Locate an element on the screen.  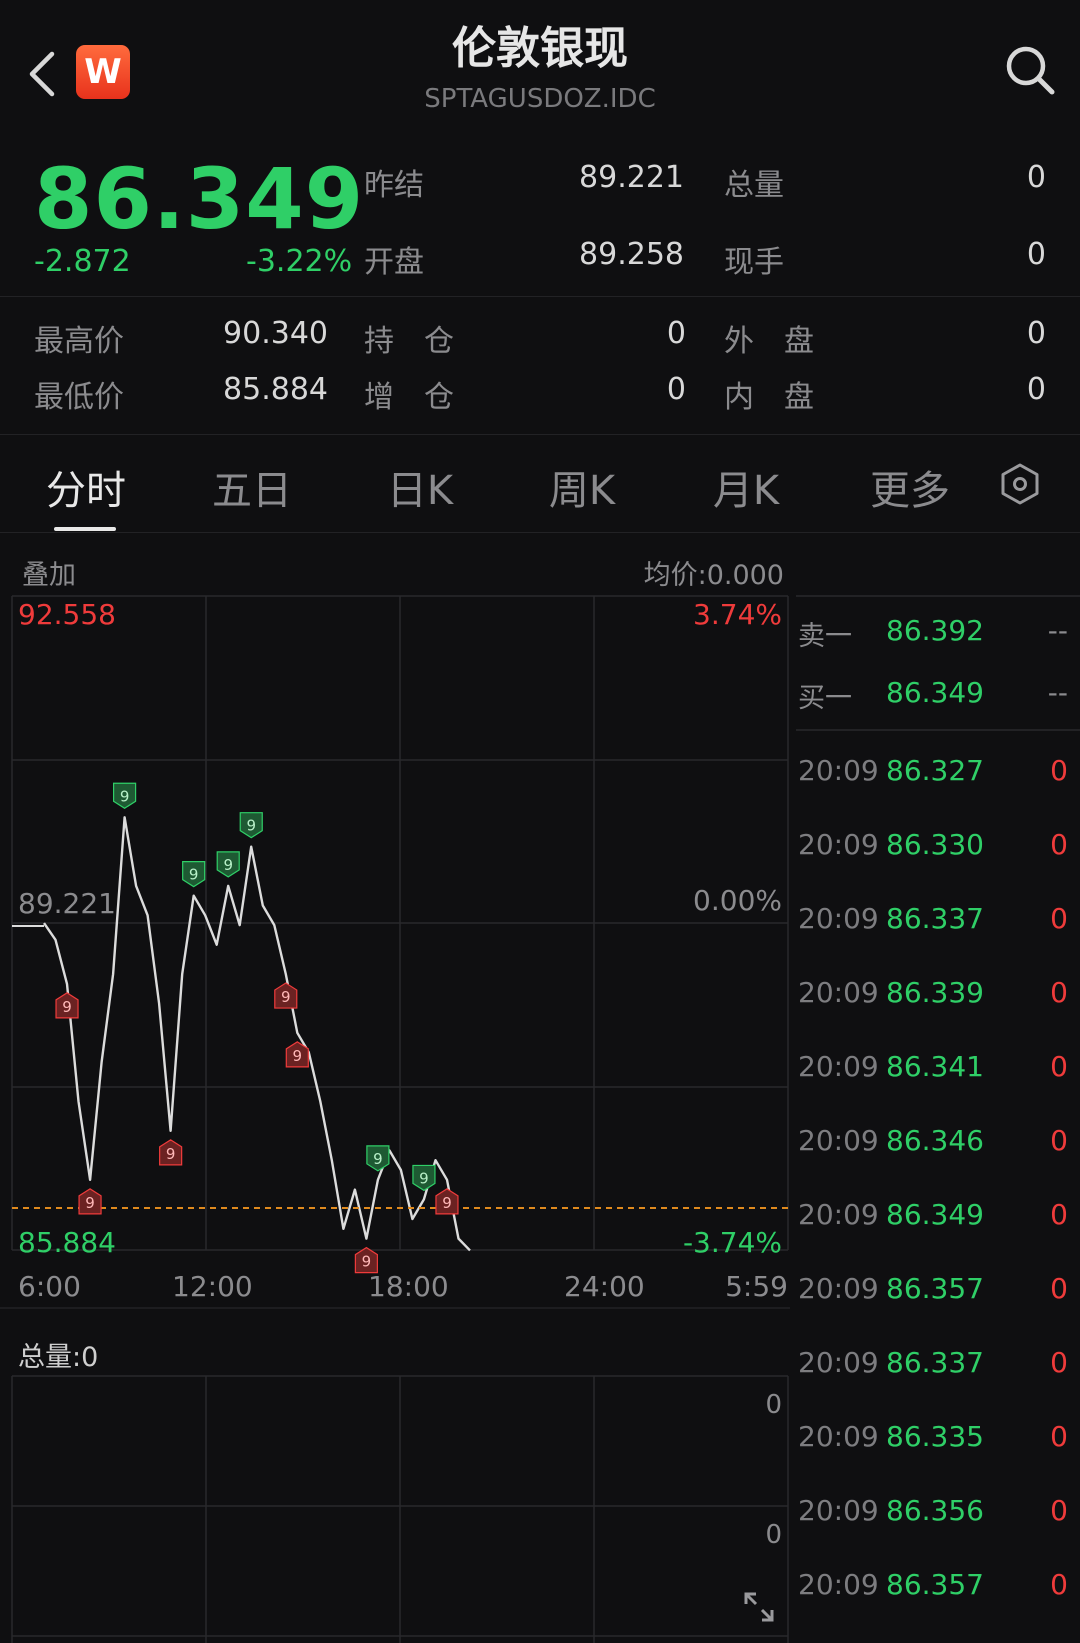
tab-intraday: 分时 is located at coordinates (86, 487).